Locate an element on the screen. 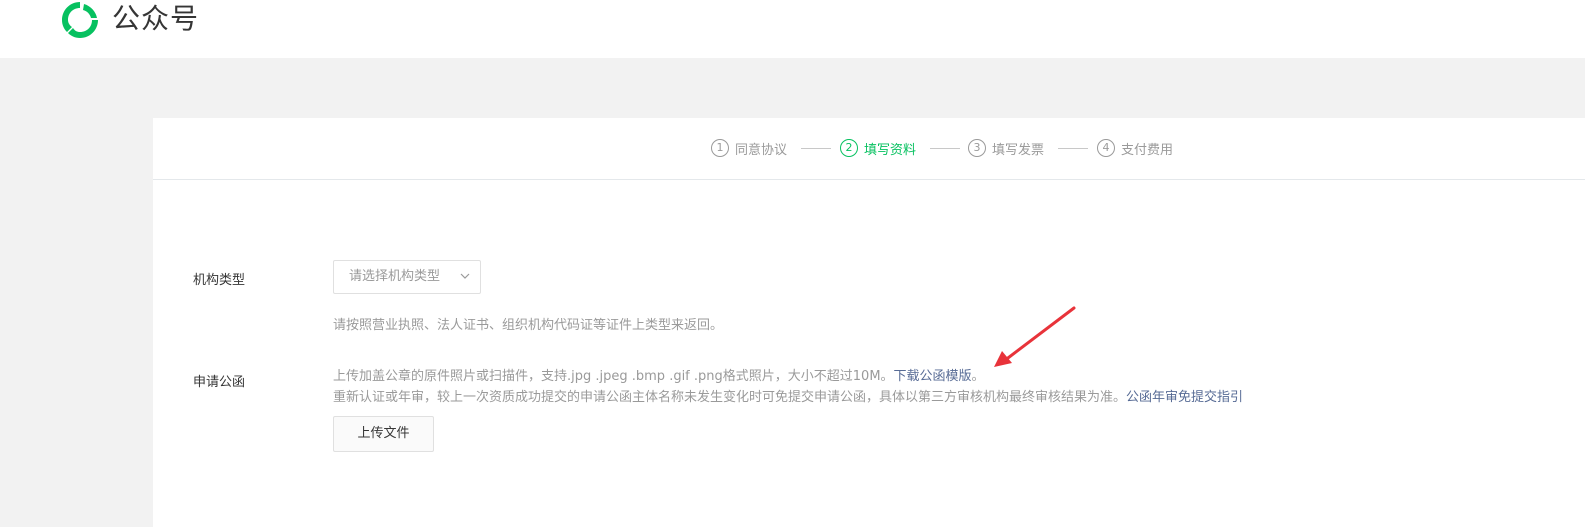  step-progress: 1 同意协议 2 填写资料 3 填写发票 4 支付费用 is located at coordinates (869, 149).